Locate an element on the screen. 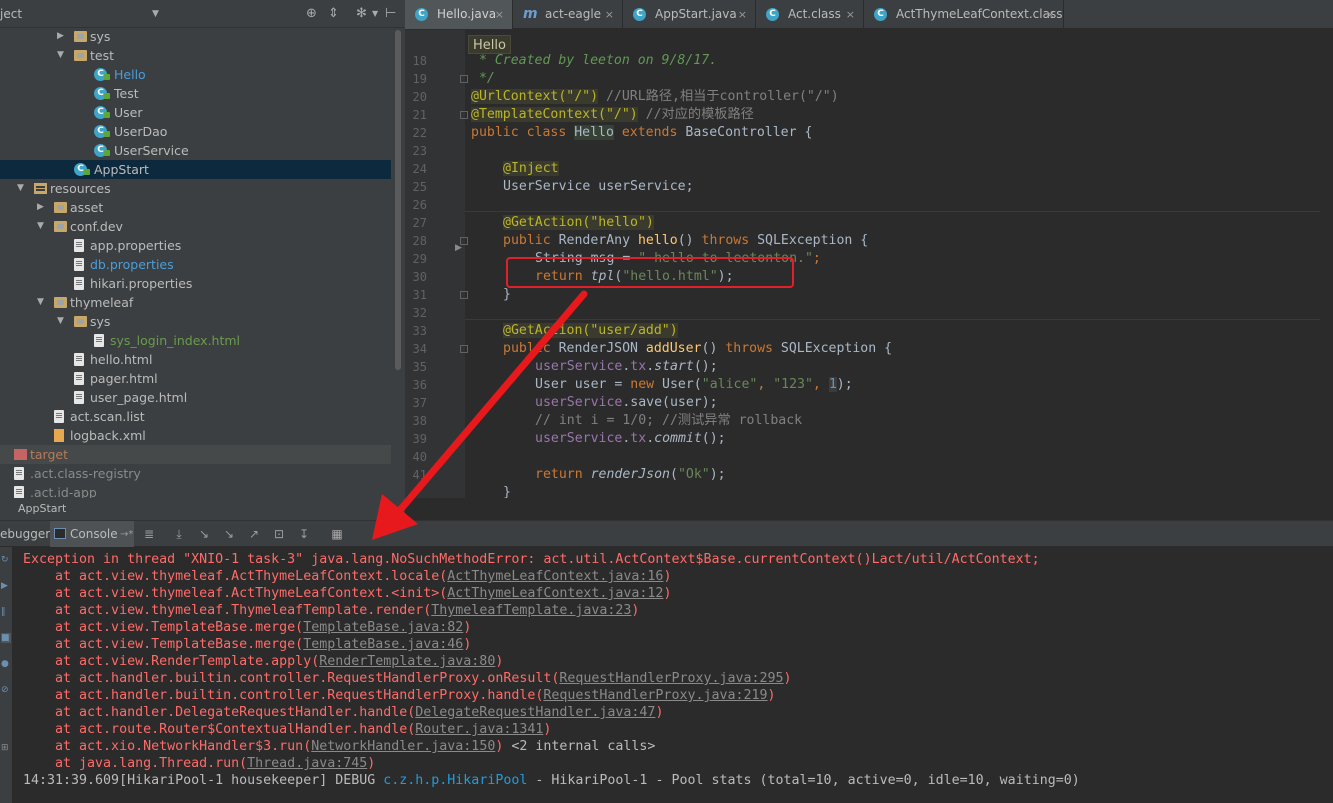 The image size is (1333, 803). run-config-label: AppStart is located at coordinates (42, 509).